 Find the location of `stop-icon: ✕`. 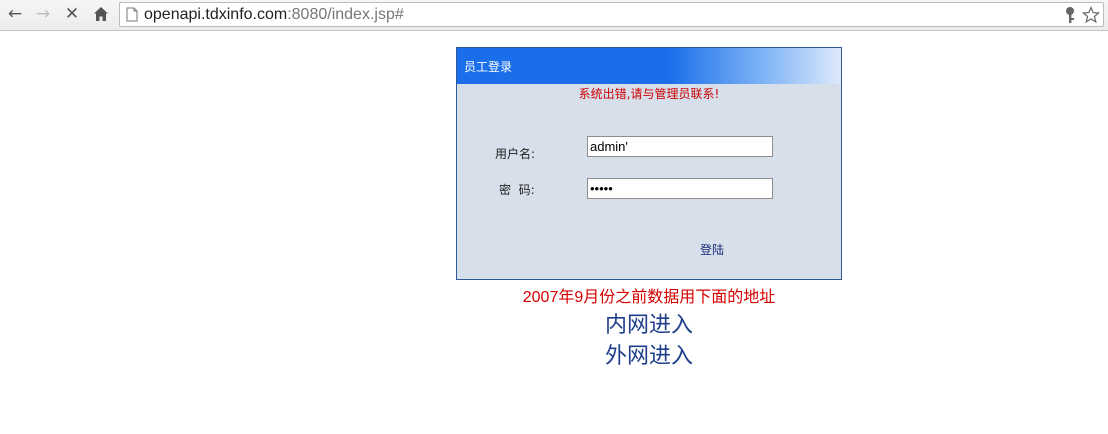

stop-icon: ✕ is located at coordinates (72, 13).